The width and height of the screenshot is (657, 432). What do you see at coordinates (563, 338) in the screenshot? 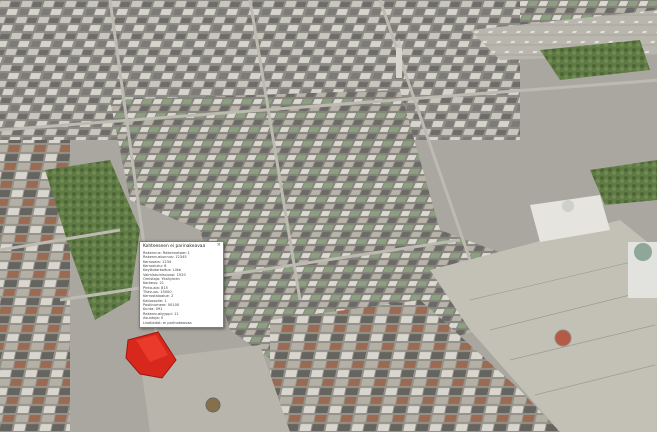
I see `fountain-east` at bounding box center [563, 338].